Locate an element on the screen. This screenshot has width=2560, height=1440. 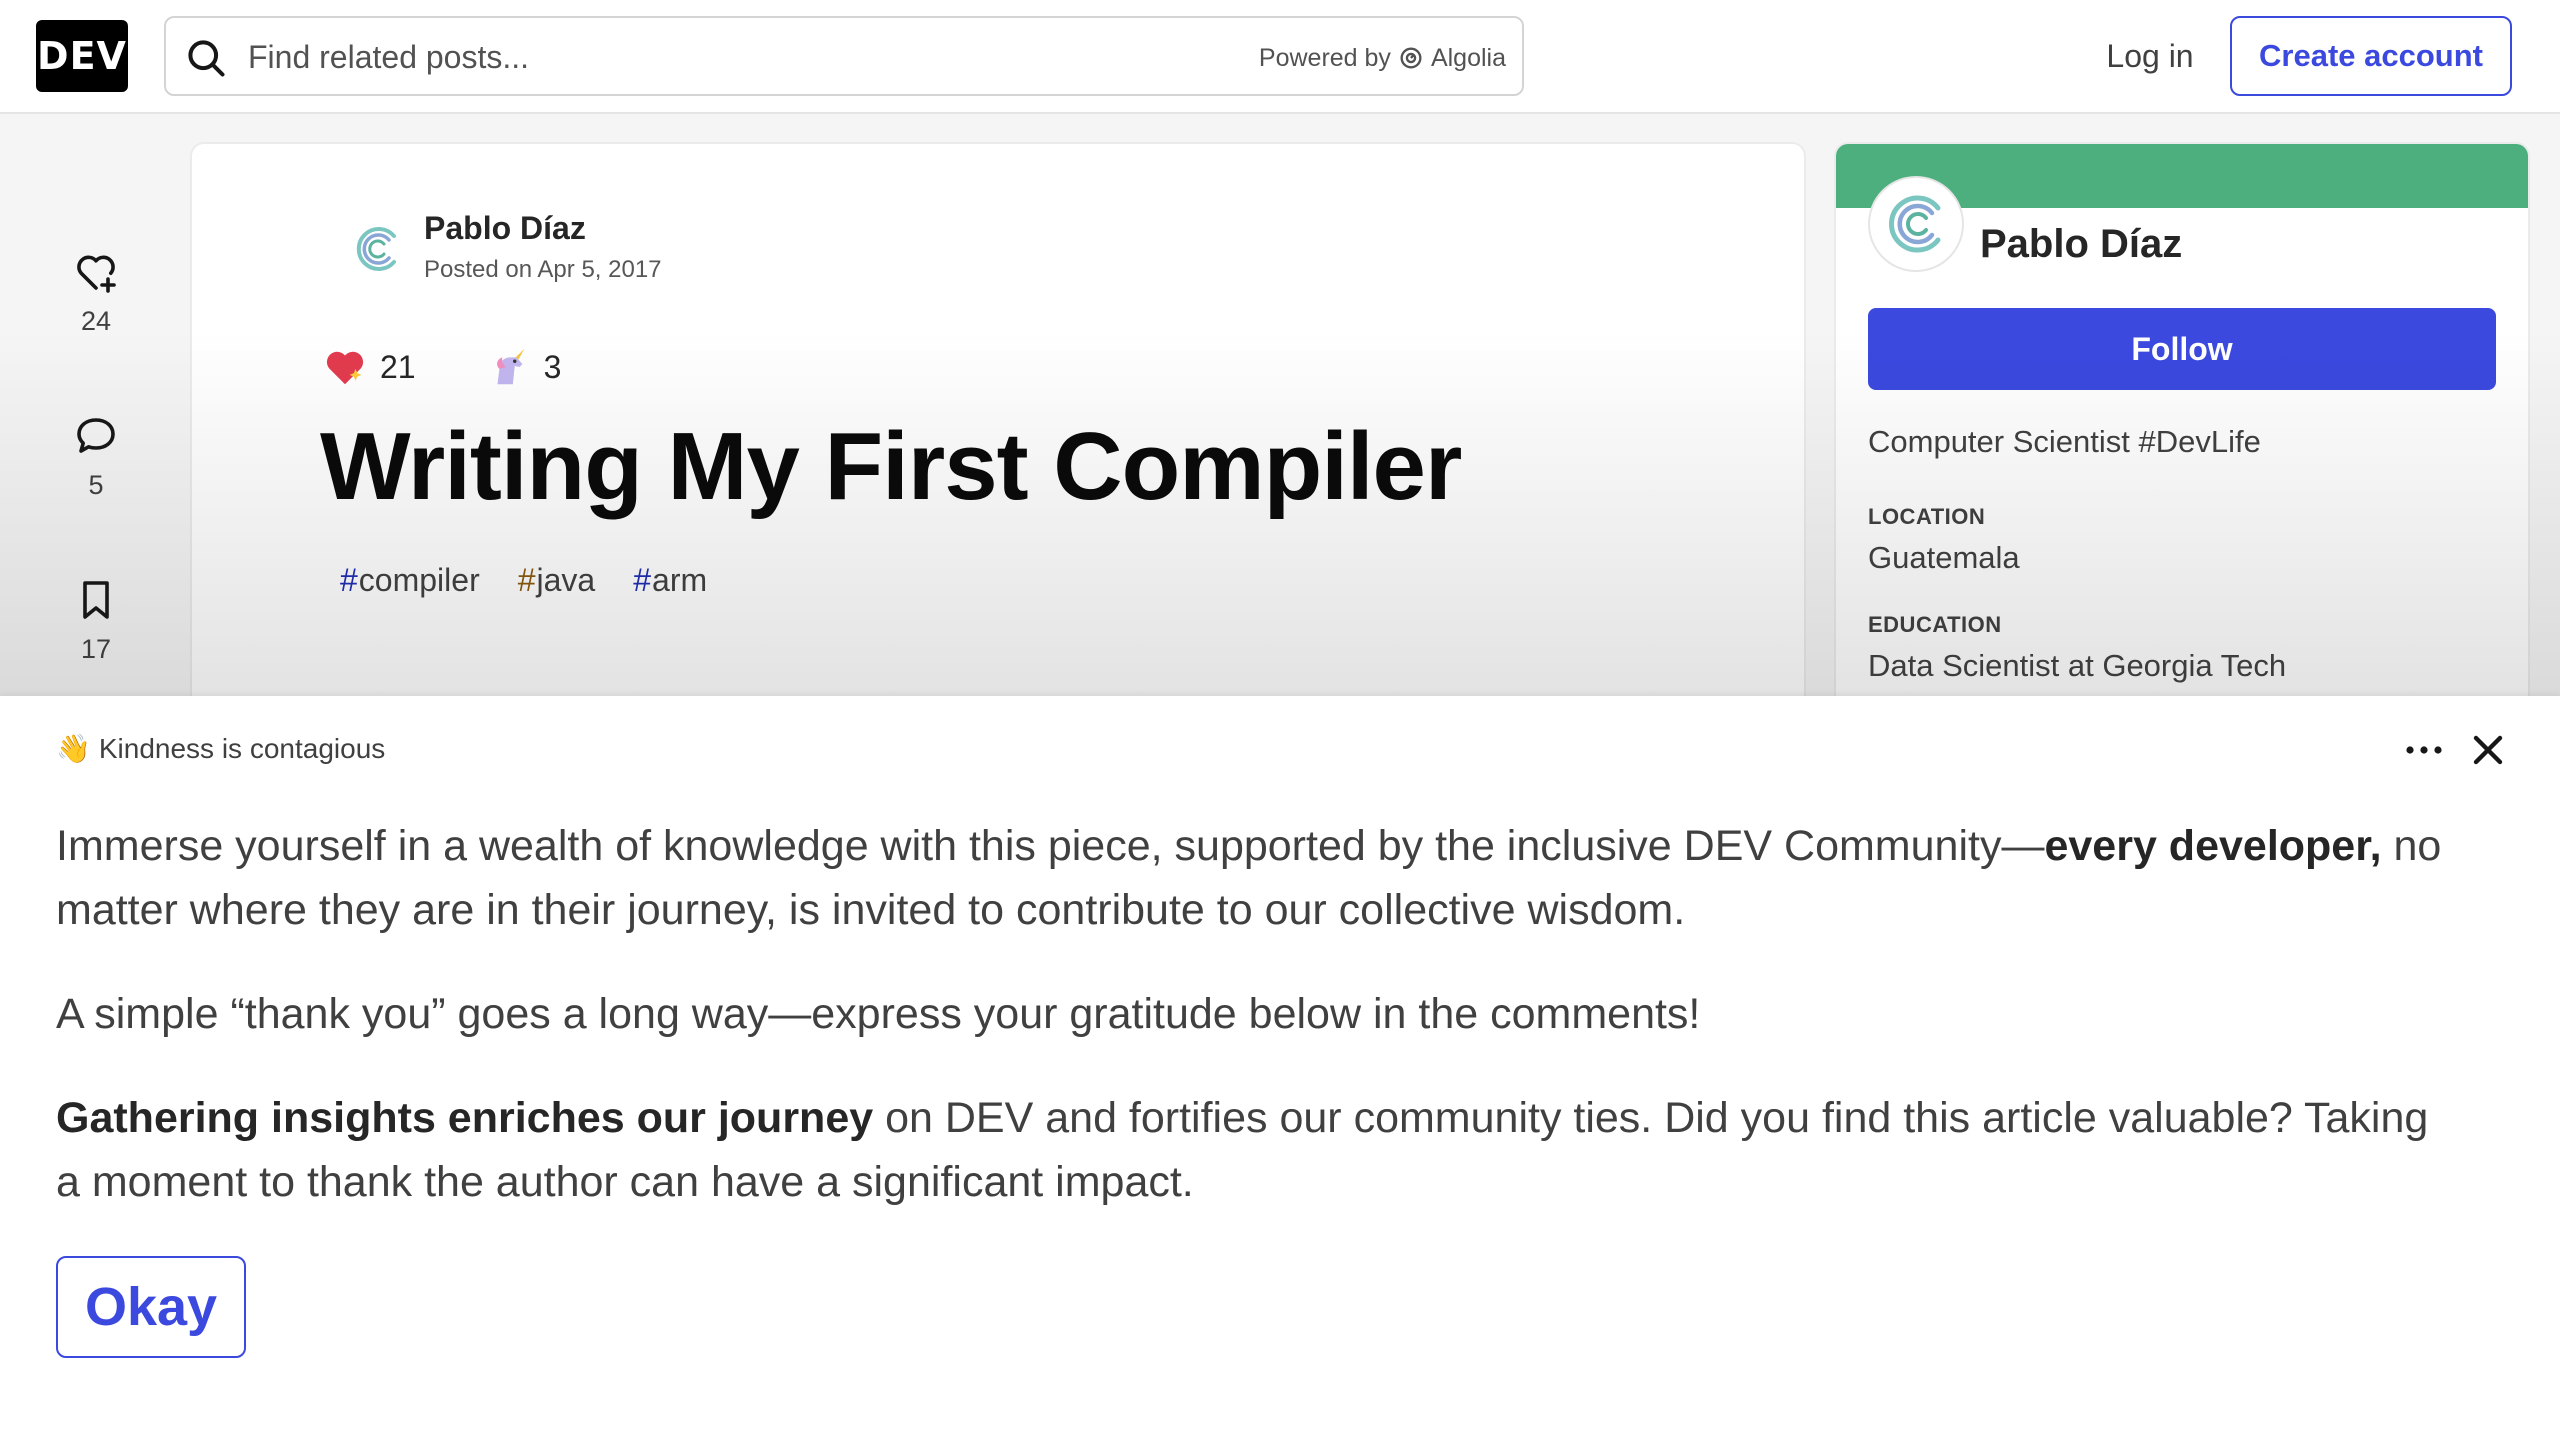
waving-hand-icon: 👋 is located at coordinates (73, 748).